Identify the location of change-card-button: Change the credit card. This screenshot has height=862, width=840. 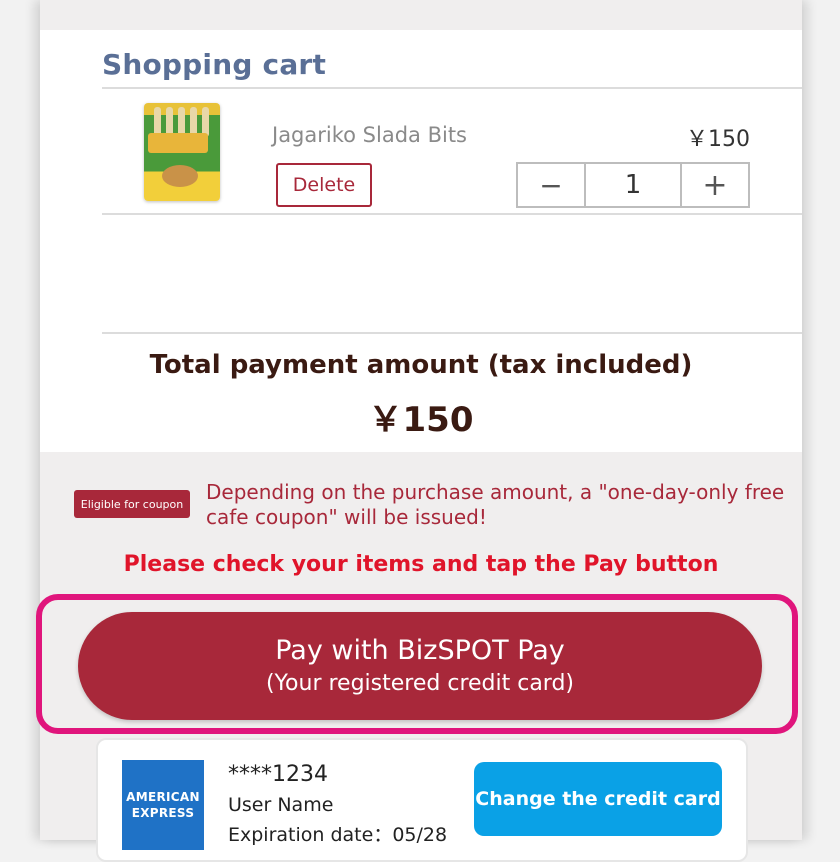
(598, 799).